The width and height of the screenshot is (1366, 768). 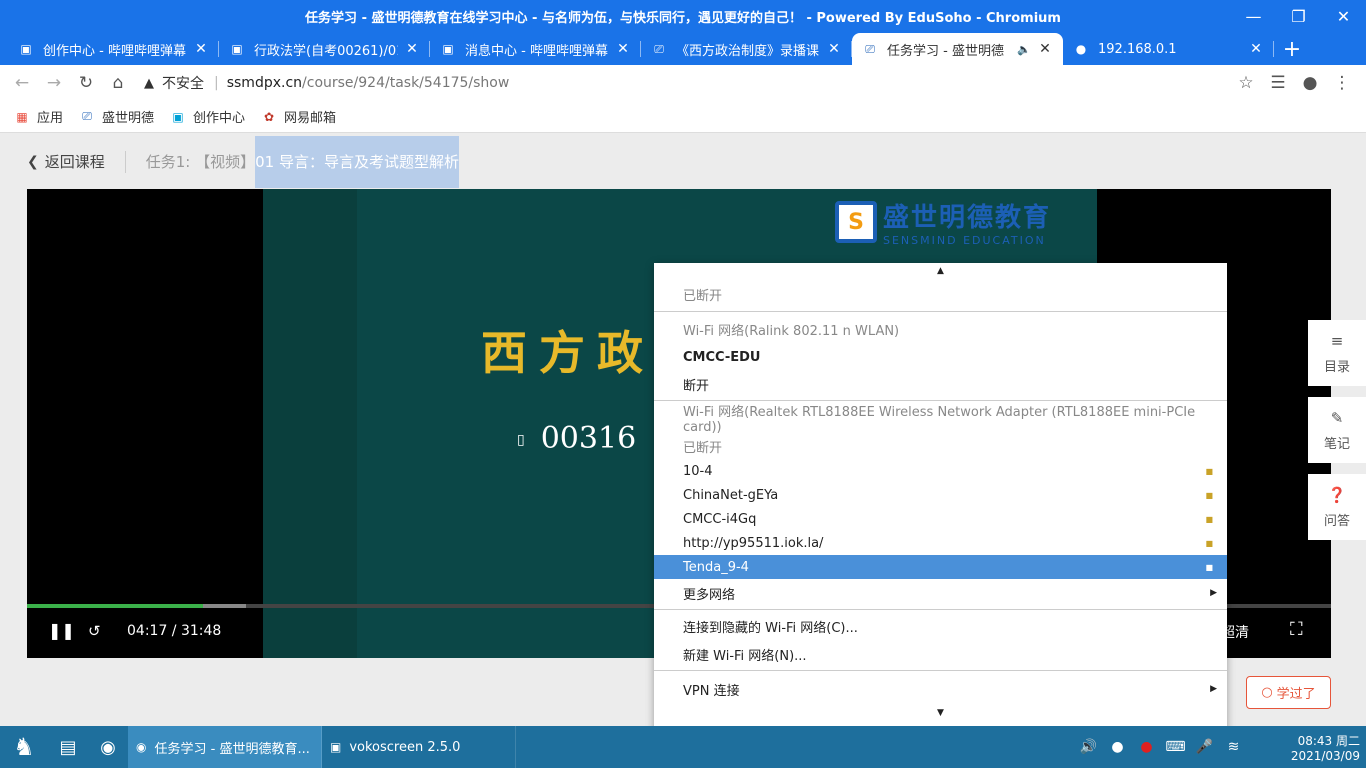 What do you see at coordinates (940, 689) in the screenshot?
I see `vpn-connection-item: VPN 连接 ▶` at bounding box center [940, 689].